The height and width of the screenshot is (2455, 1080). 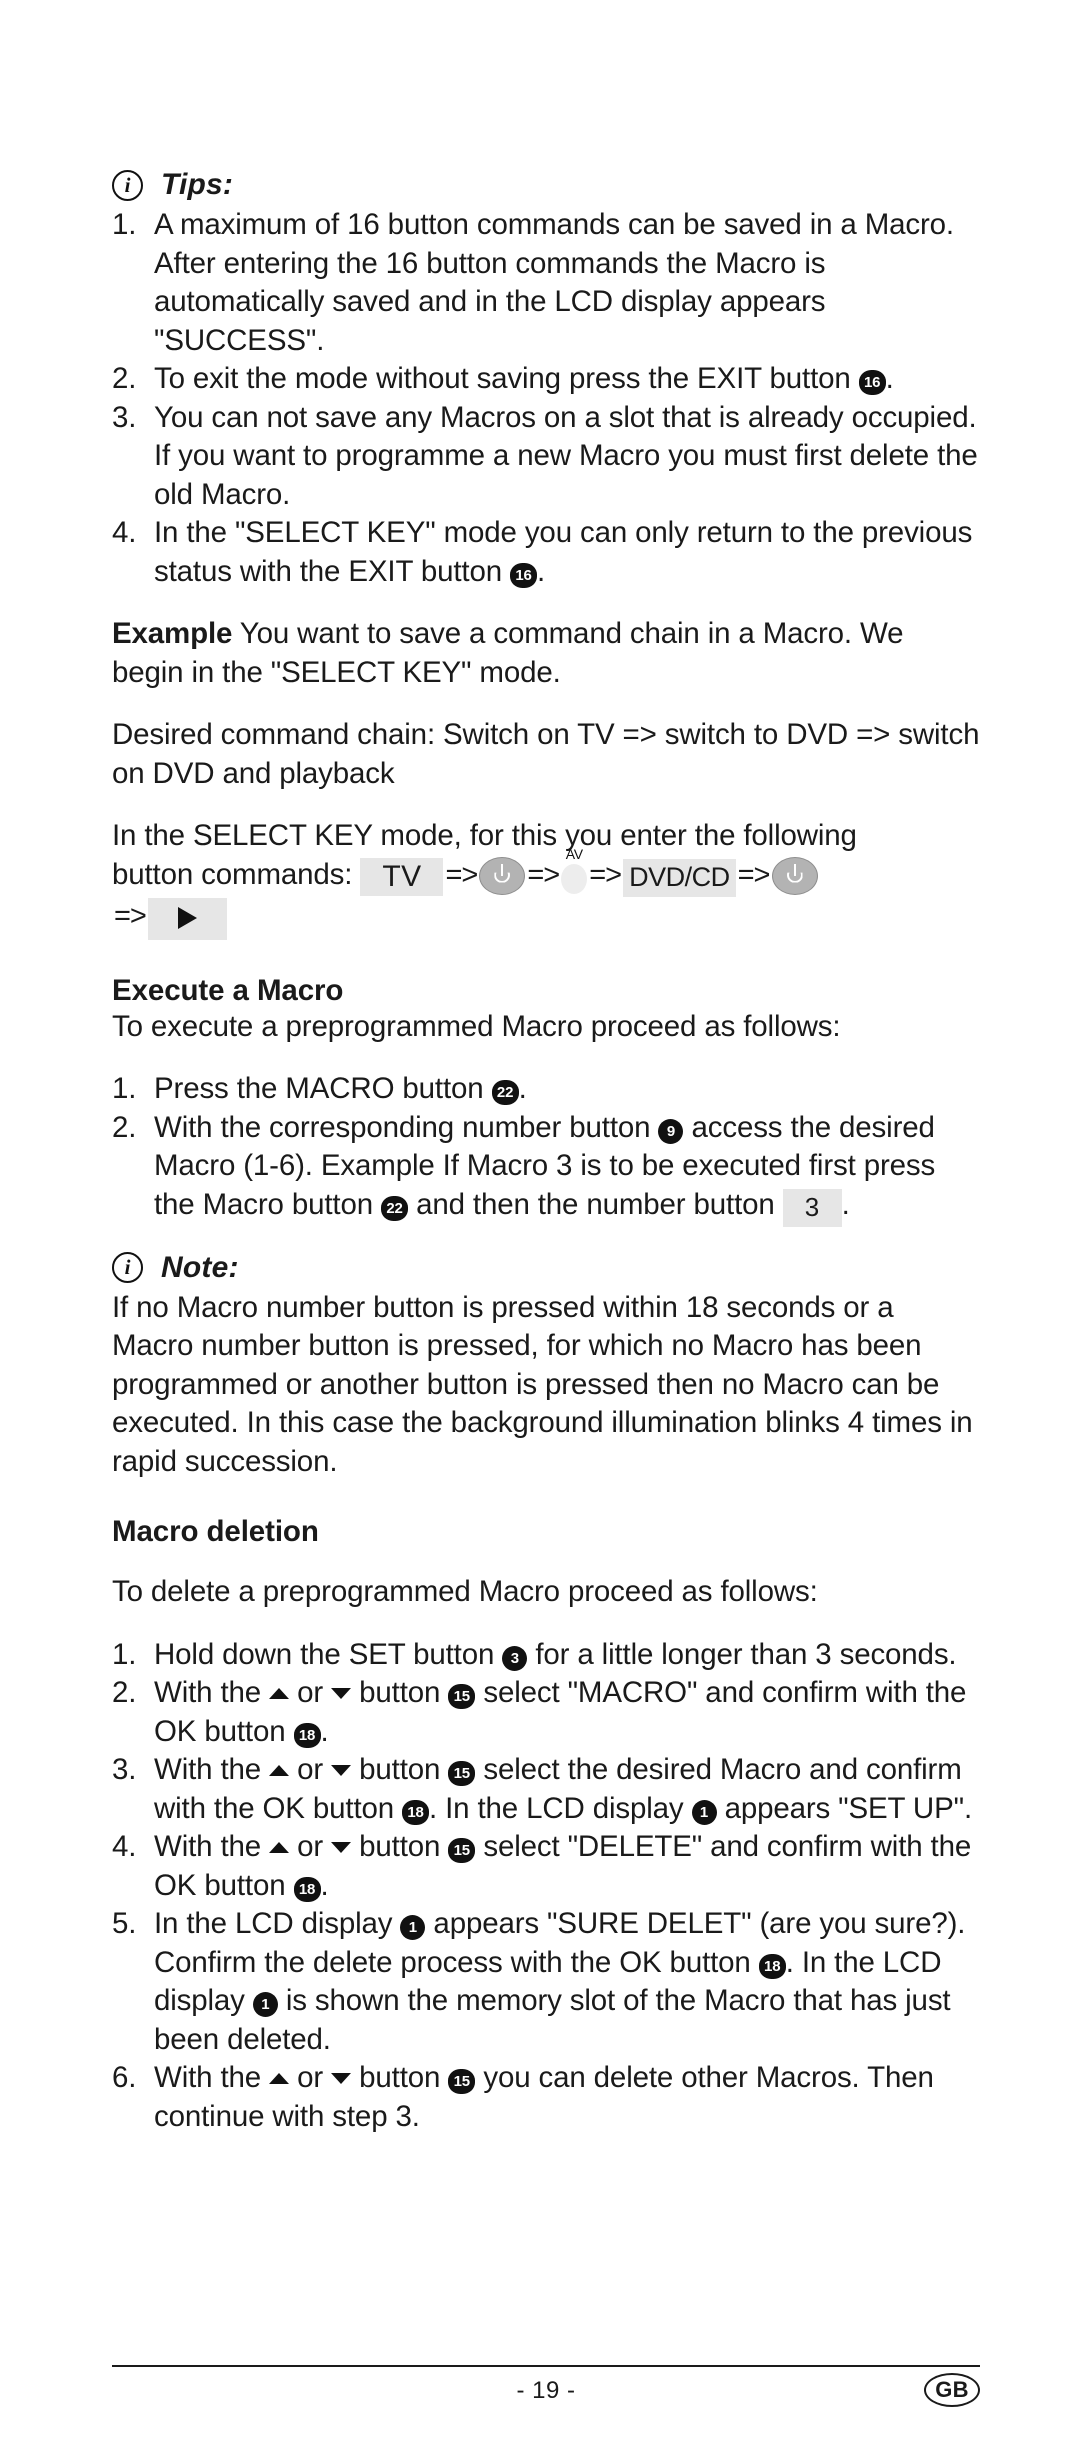 What do you see at coordinates (567, 1089) in the screenshot?
I see `list-text: Press the MACRO button 22.` at bounding box center [567, 1089].